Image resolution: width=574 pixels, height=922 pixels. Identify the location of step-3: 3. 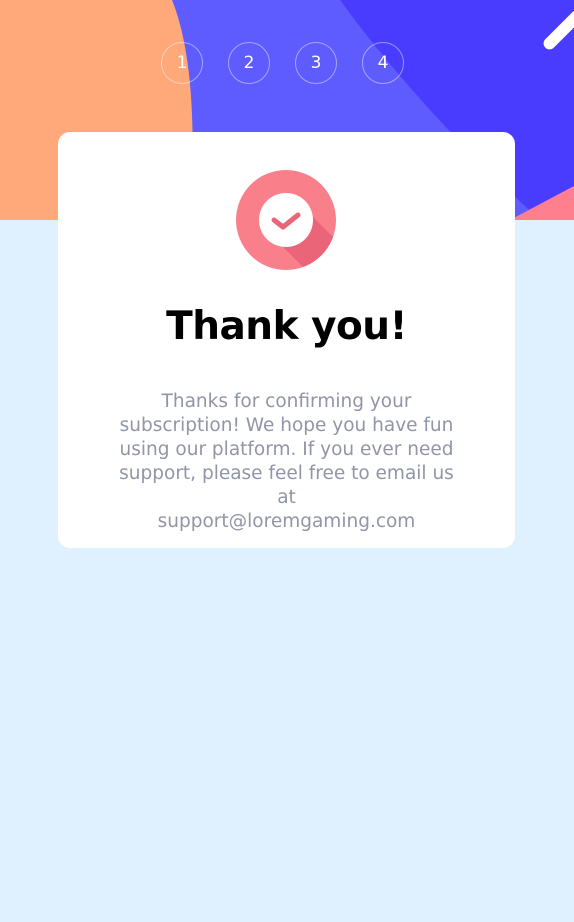
(316, 63).